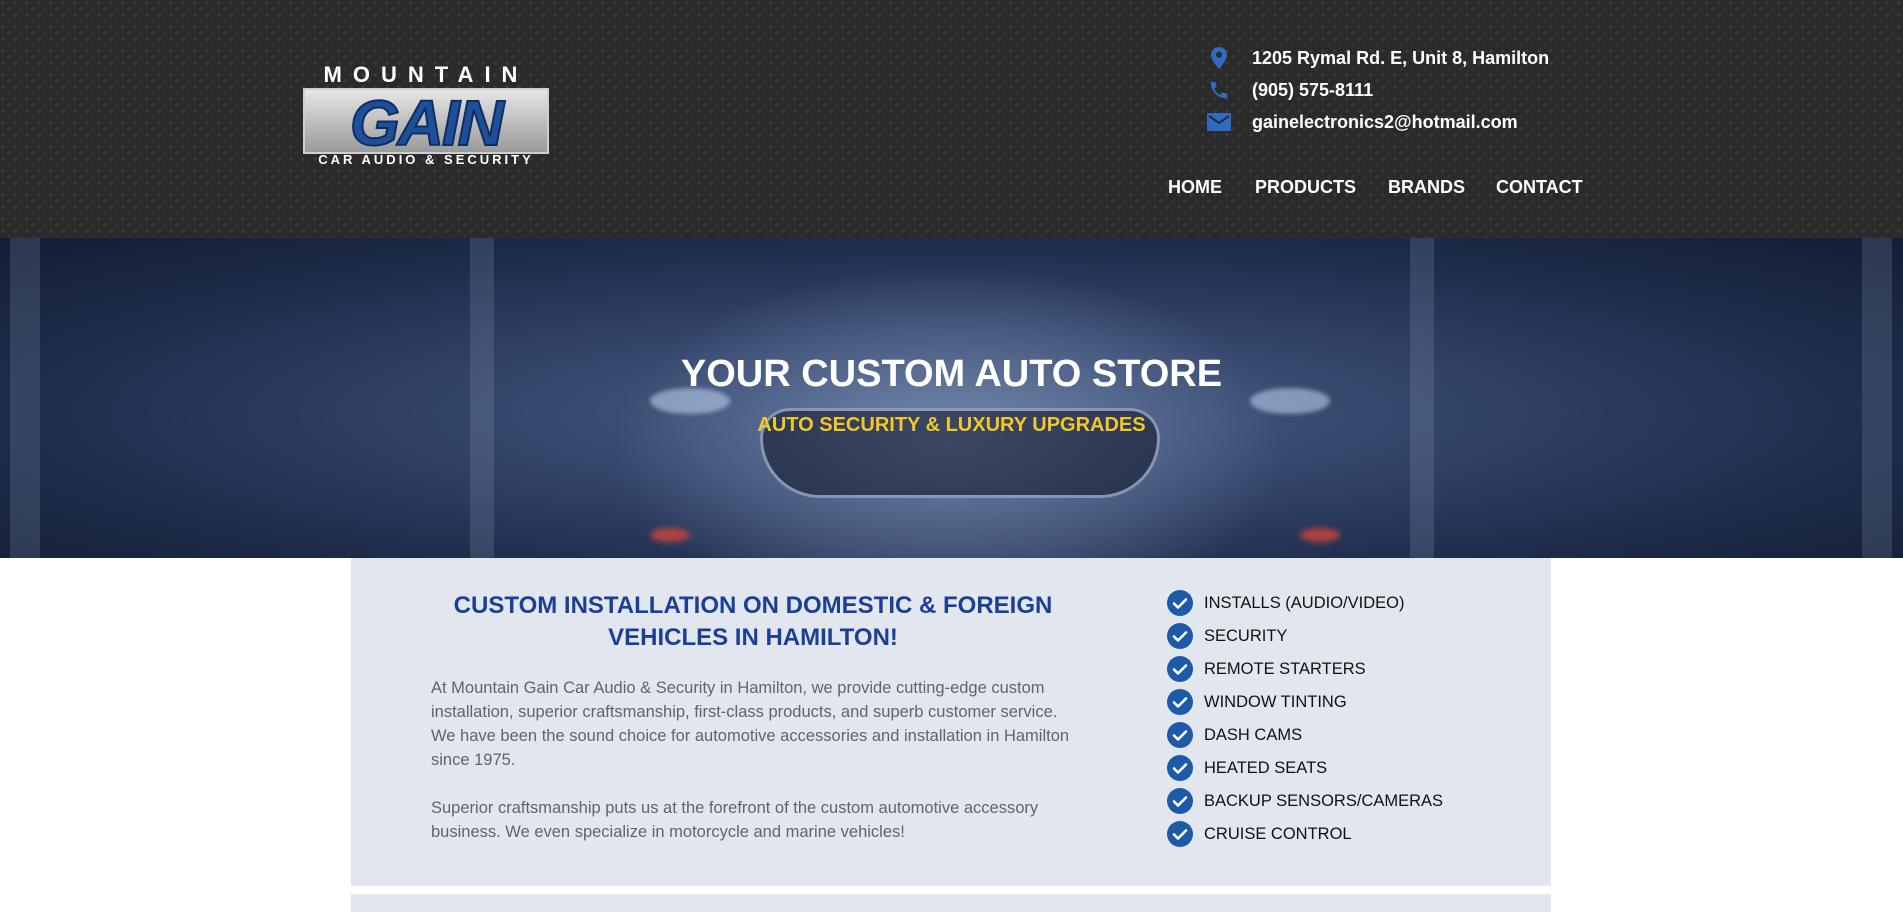  I want to click on list-item: DASH CAMS, so click(1234, 735).